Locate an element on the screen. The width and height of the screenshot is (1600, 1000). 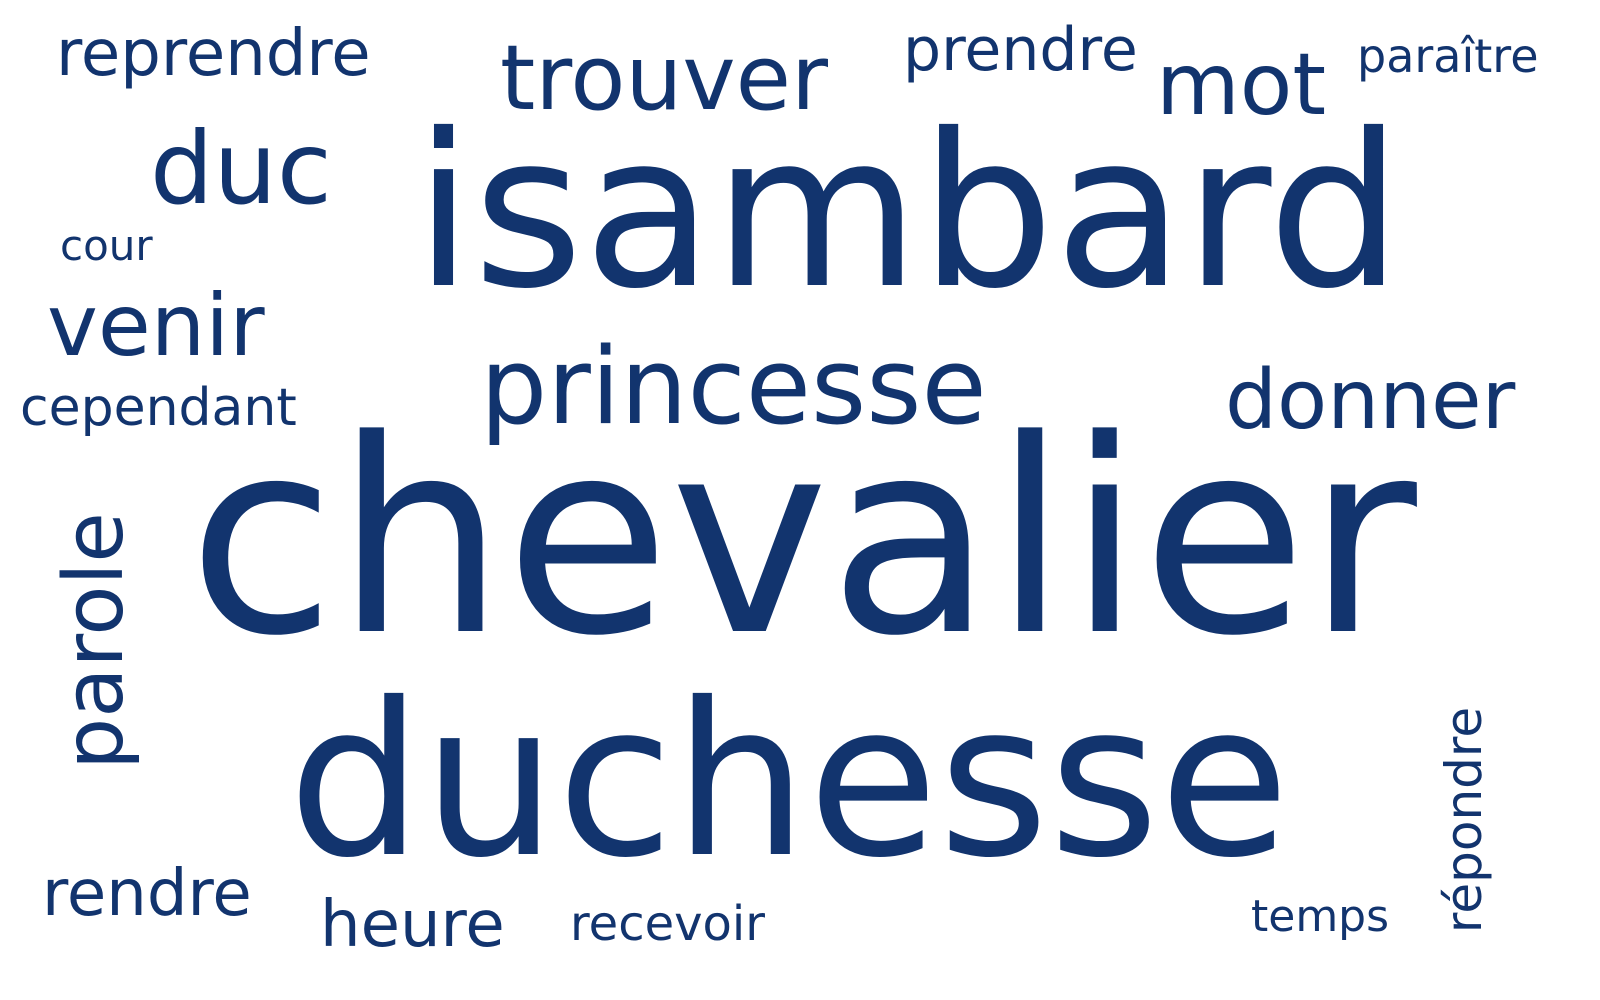
word-reprendre: reprendre is located at coordinates (213, 54).